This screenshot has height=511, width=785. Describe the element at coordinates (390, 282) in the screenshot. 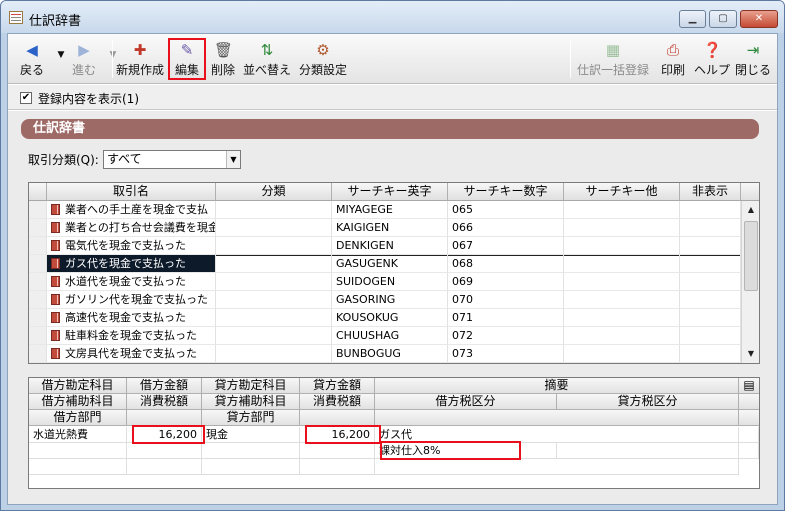

I see `cell-key-alpha: SUIDOGEN` at that location.